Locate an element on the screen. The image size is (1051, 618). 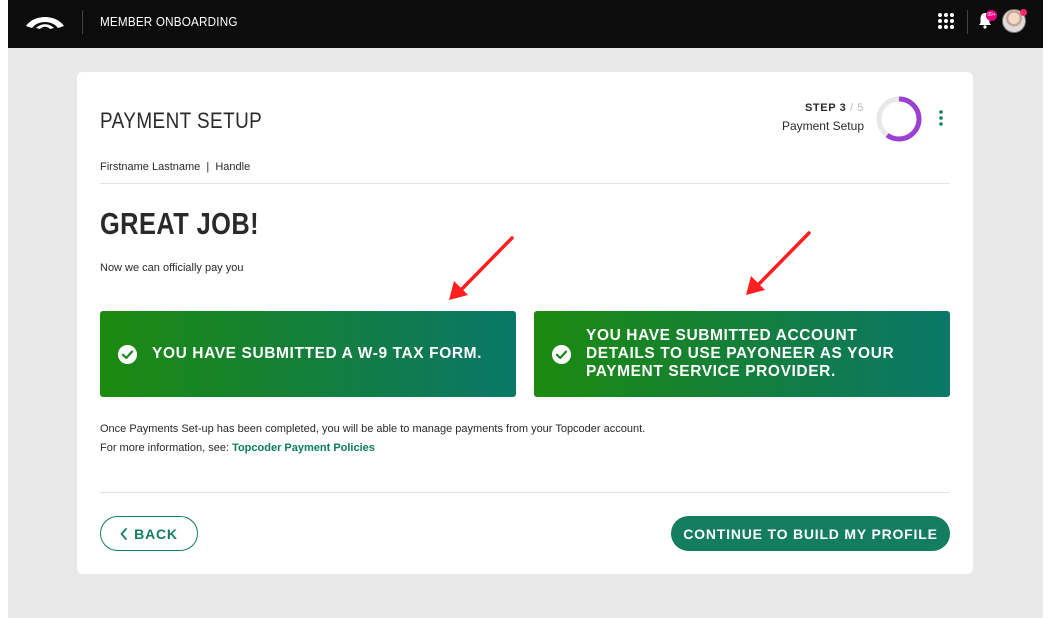
back-button-label: BACK is located at coordinates (156, 533).